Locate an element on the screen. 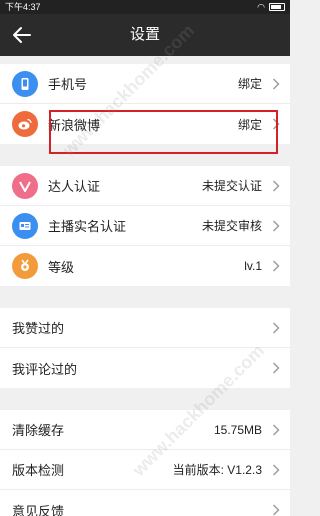  version-check-row: 版本检测 当前版本: V1.2.3 is located at coordinates (145, 470).